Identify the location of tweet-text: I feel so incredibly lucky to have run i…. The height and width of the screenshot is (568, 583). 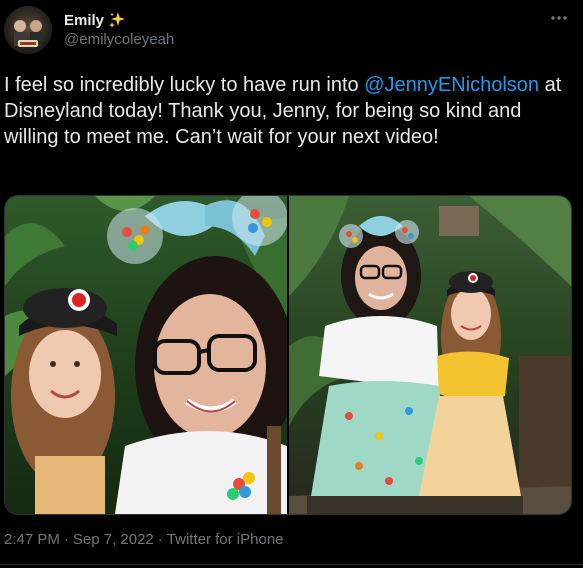
(289, 111).